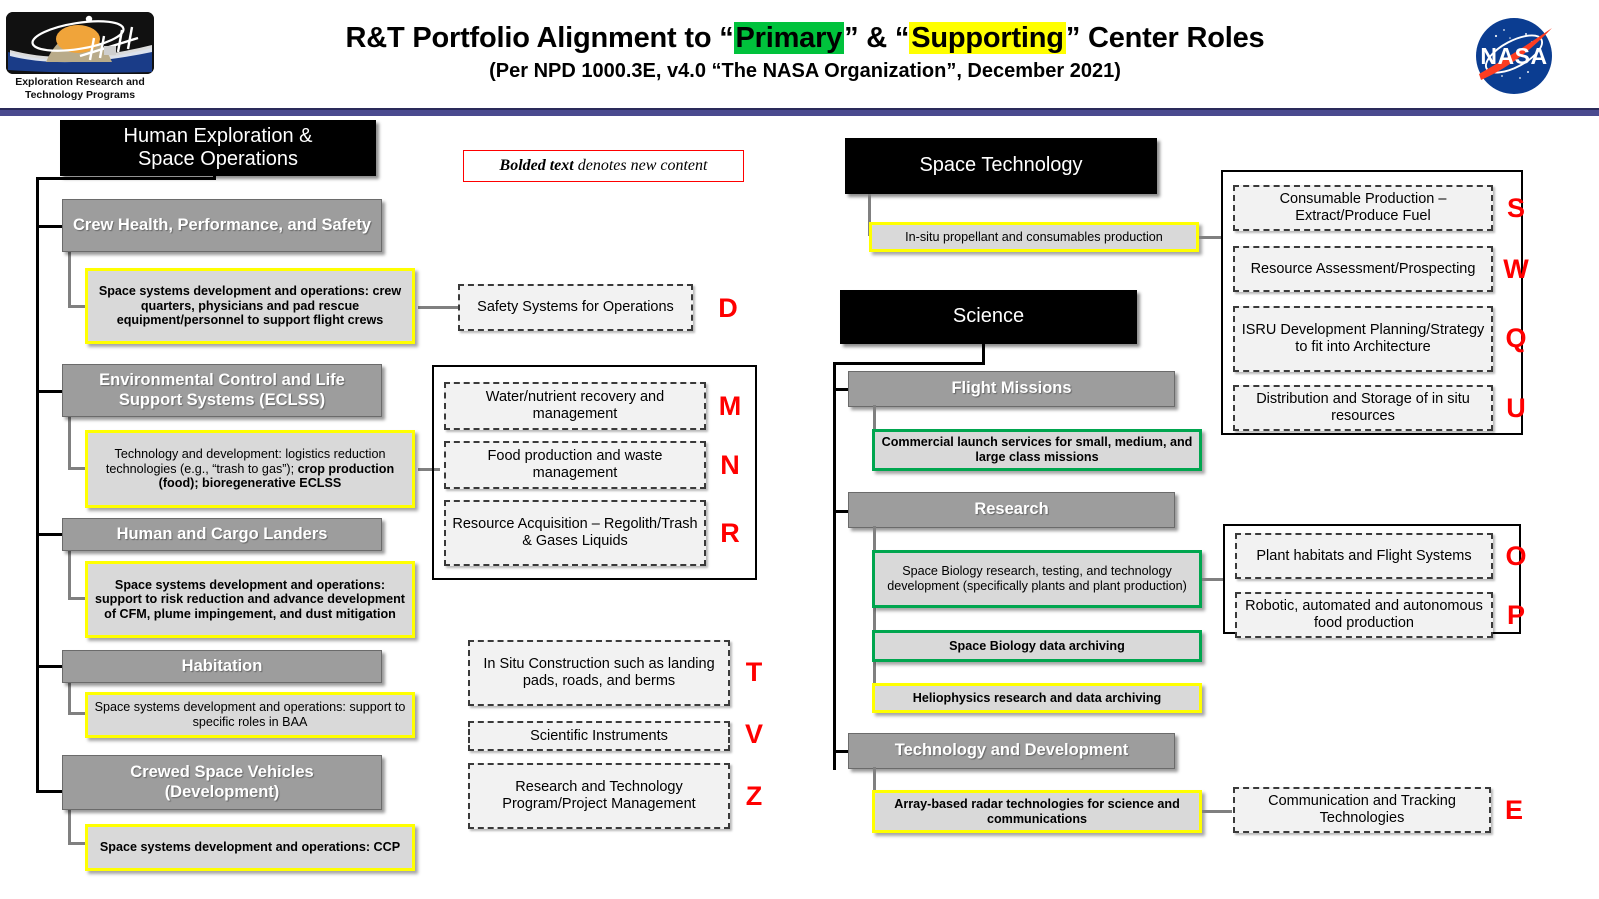 The height and width of the screenshot is (899, 1599). What do you see at coordinates (1516, 408) in the screenshot?
I see `role-letter-U: U` at bounding box center [1516, 408].